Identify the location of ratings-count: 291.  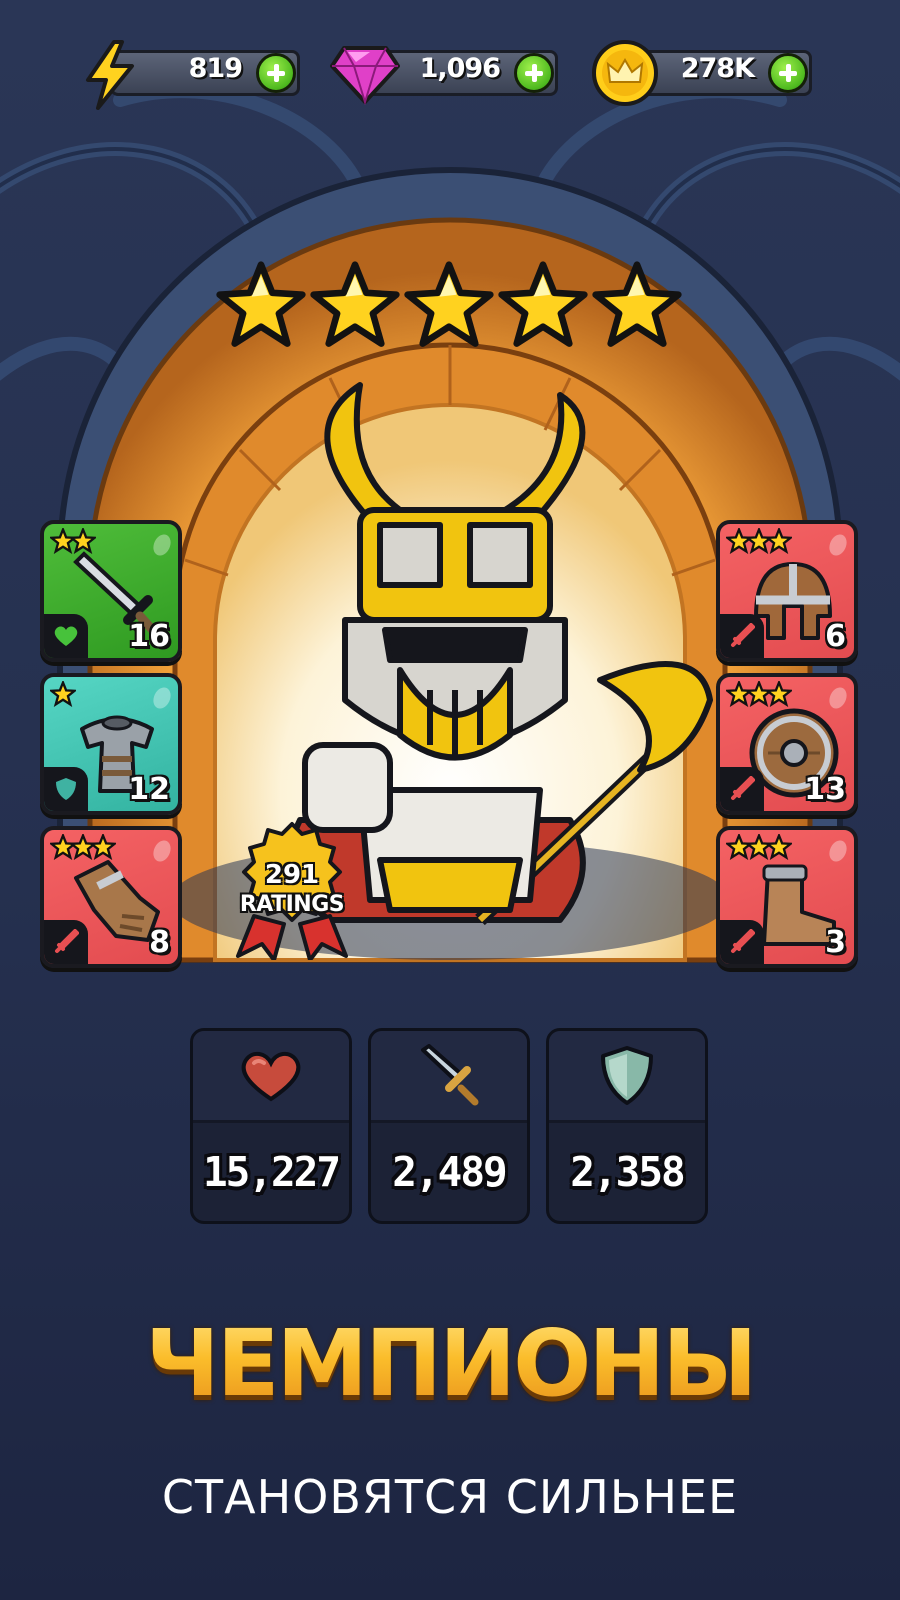
(292, 875).